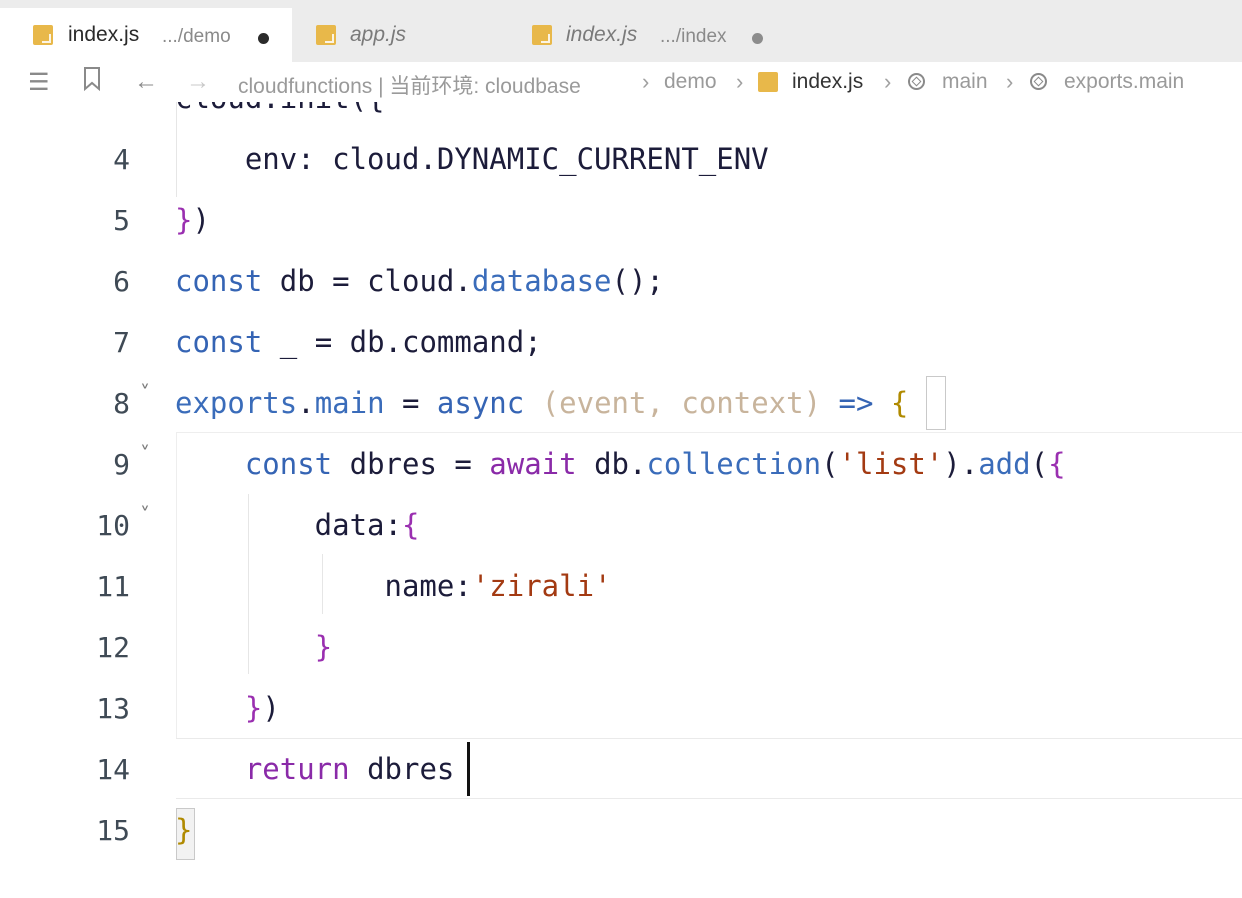 Image resolution: width=1242 pixels, height=898 pixels. I want to click on line-number: 4, so click(121, 159).